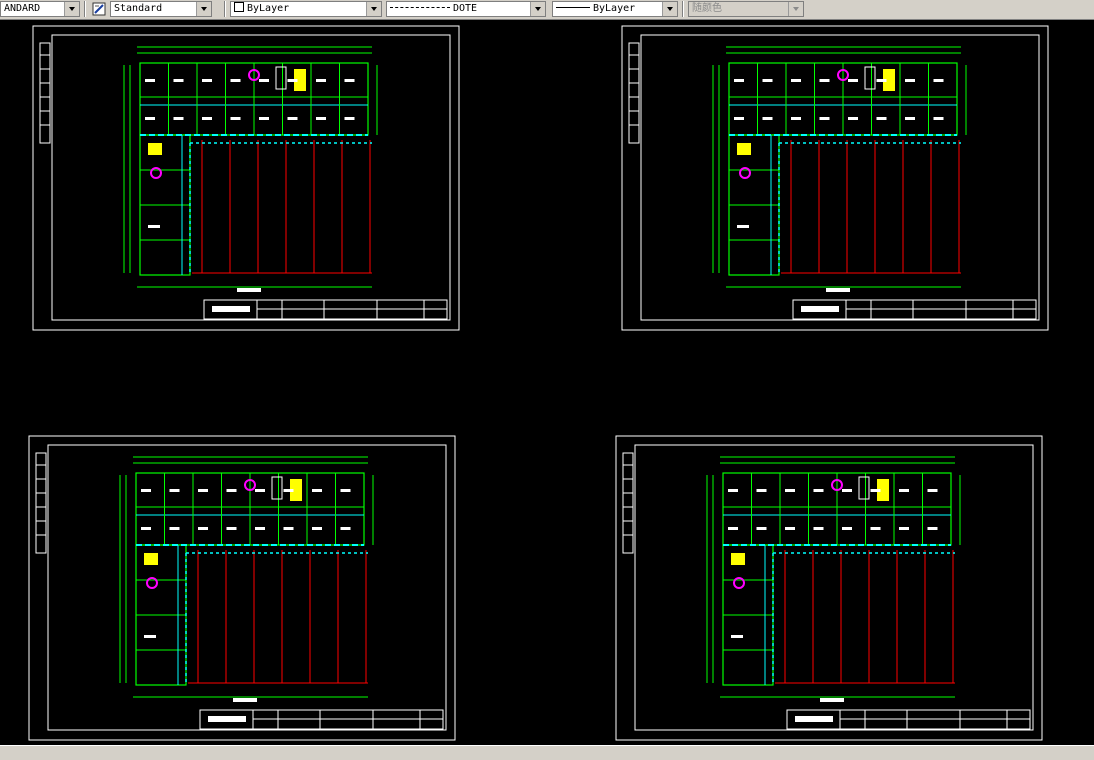  What do you see at coordinates (547, 10) in the screenshot?
I see `properties-toolbar: ANDARD Standard ByLayer DOTE ByLayer 随颜色` at bounding box center [547, 10].